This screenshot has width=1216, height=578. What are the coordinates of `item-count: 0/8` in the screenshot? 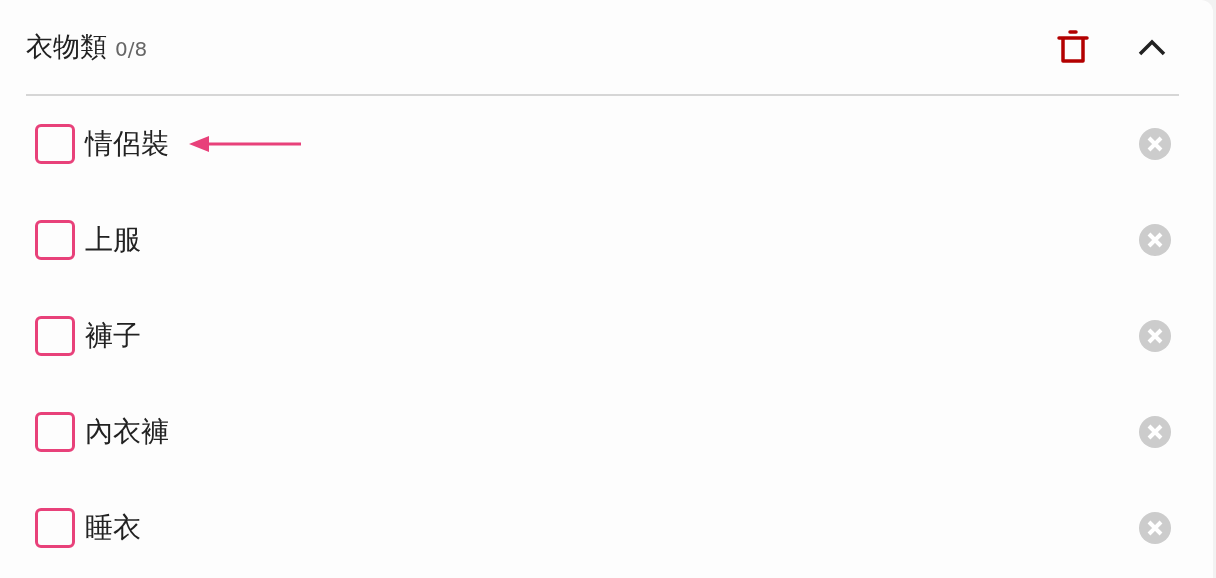 It's located at (131, 49).